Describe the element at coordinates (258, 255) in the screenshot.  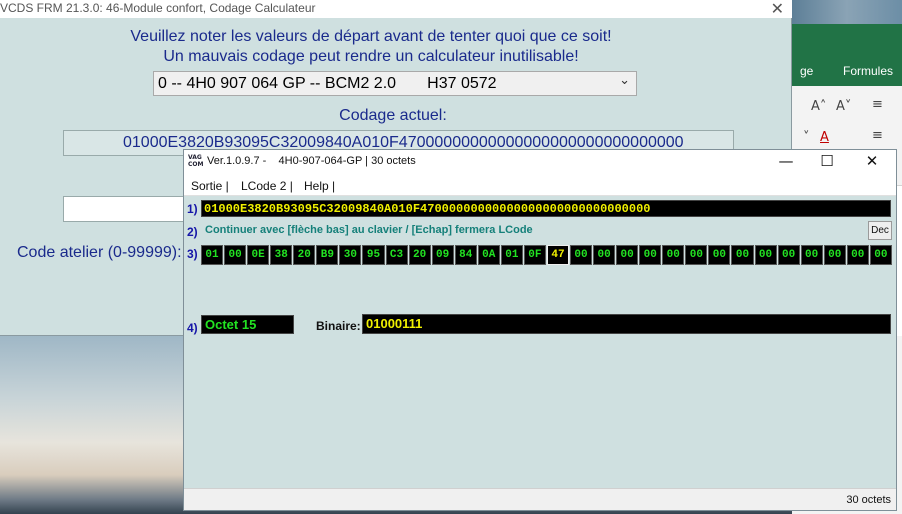
I see `byte-cell: 0E` at that location.